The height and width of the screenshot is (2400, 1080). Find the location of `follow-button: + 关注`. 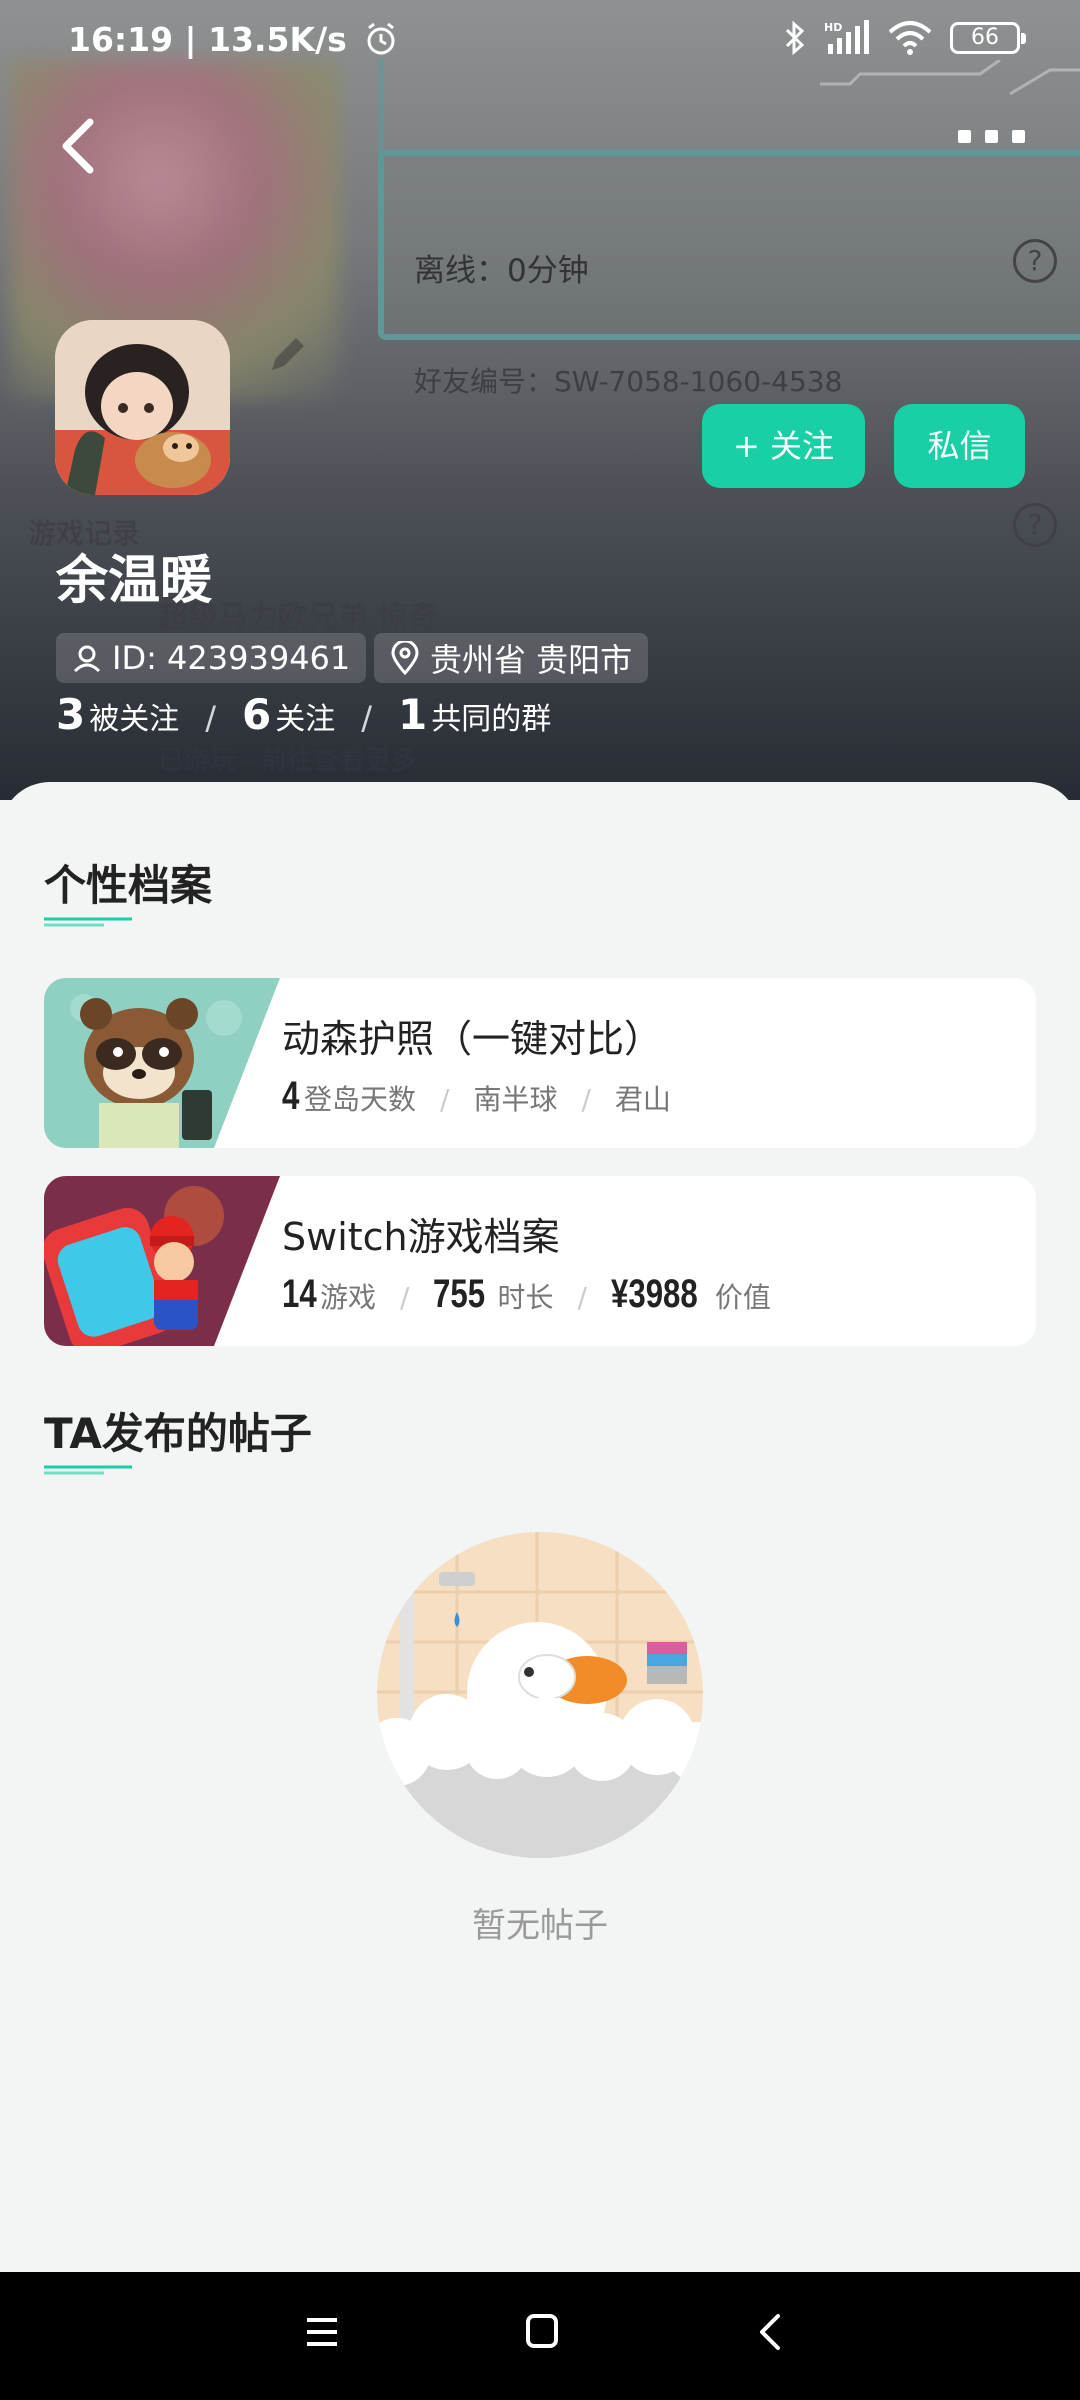

follow-button: + 关注 is located at coordinates (783, 446).